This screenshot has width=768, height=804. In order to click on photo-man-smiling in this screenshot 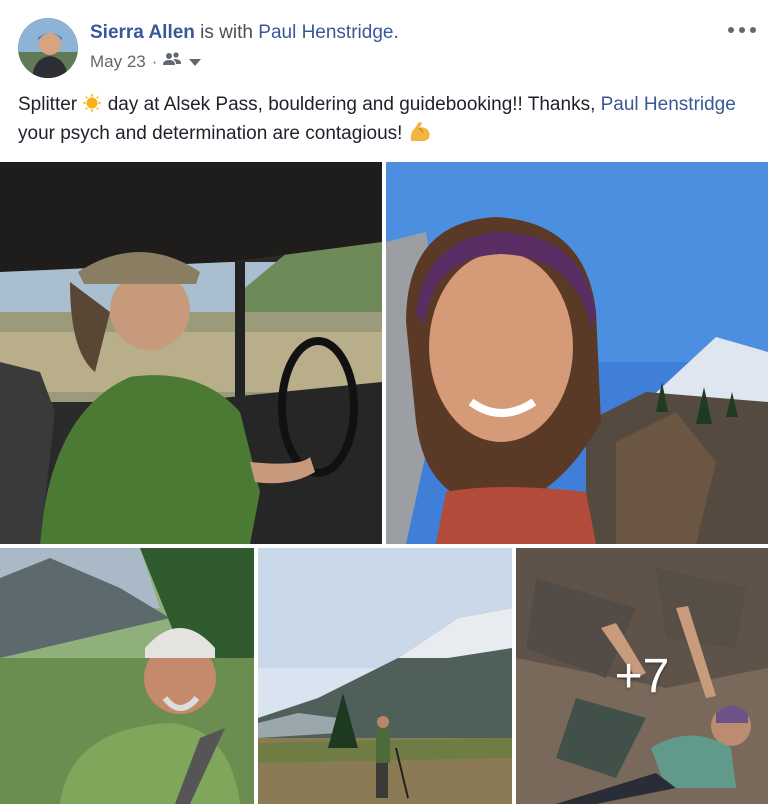, I will do `click(127, 676)`.